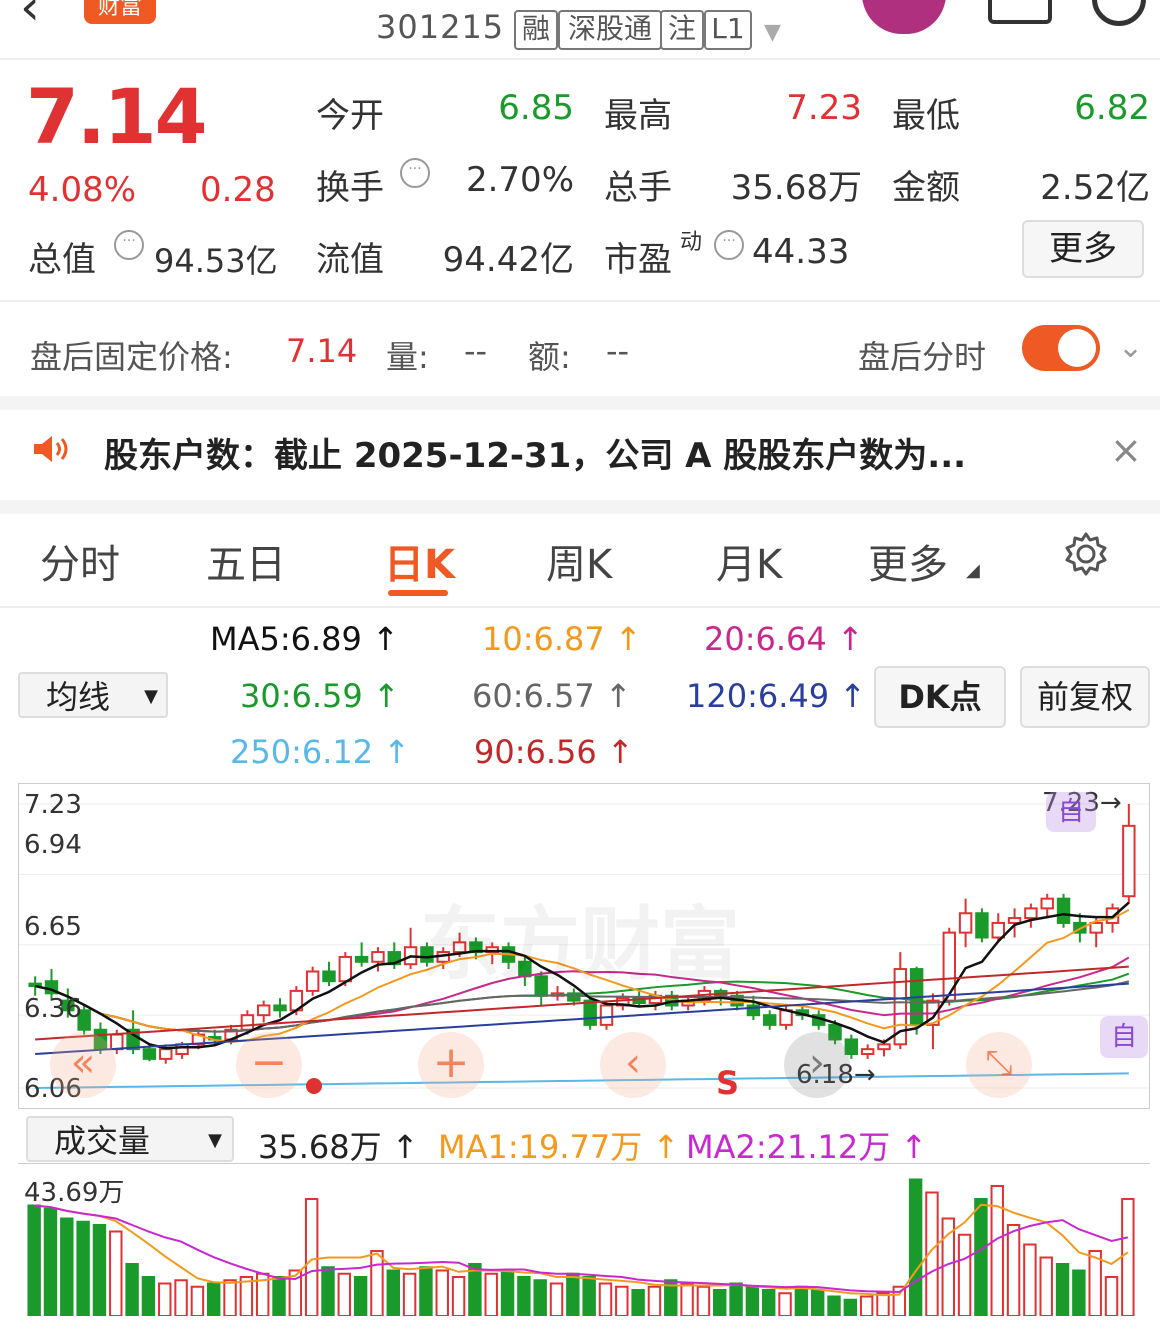 The width and height of the screenshot is (1160, 1324). What do you see at coordinates (638, 188) in the screenshot?
I see `volume-label: 总手` at bounding box center [638, 188].